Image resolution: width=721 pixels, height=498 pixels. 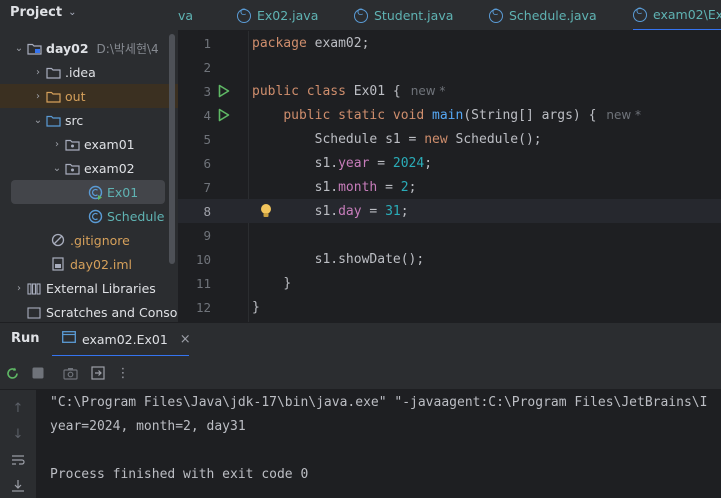 I want to click on tree-item-src: ⌄ src, so click(x=89, y=120).